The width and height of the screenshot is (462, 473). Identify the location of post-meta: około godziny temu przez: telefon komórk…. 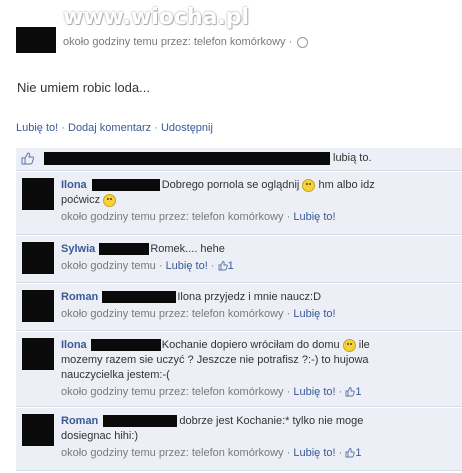
(186, 42).